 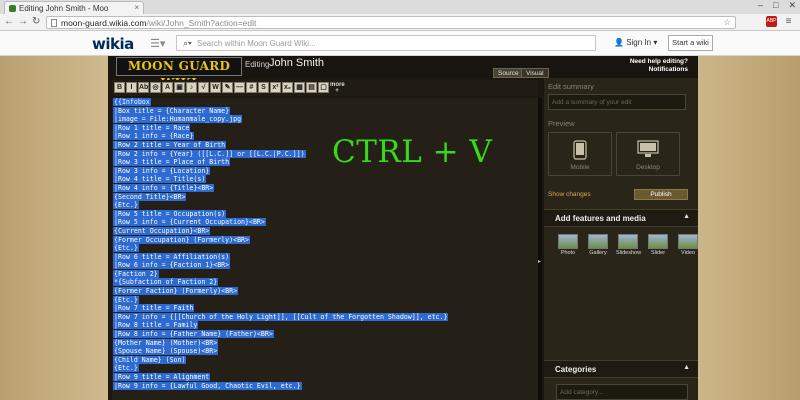 I want to click on forward-button: →, so click(x=23, y=21).